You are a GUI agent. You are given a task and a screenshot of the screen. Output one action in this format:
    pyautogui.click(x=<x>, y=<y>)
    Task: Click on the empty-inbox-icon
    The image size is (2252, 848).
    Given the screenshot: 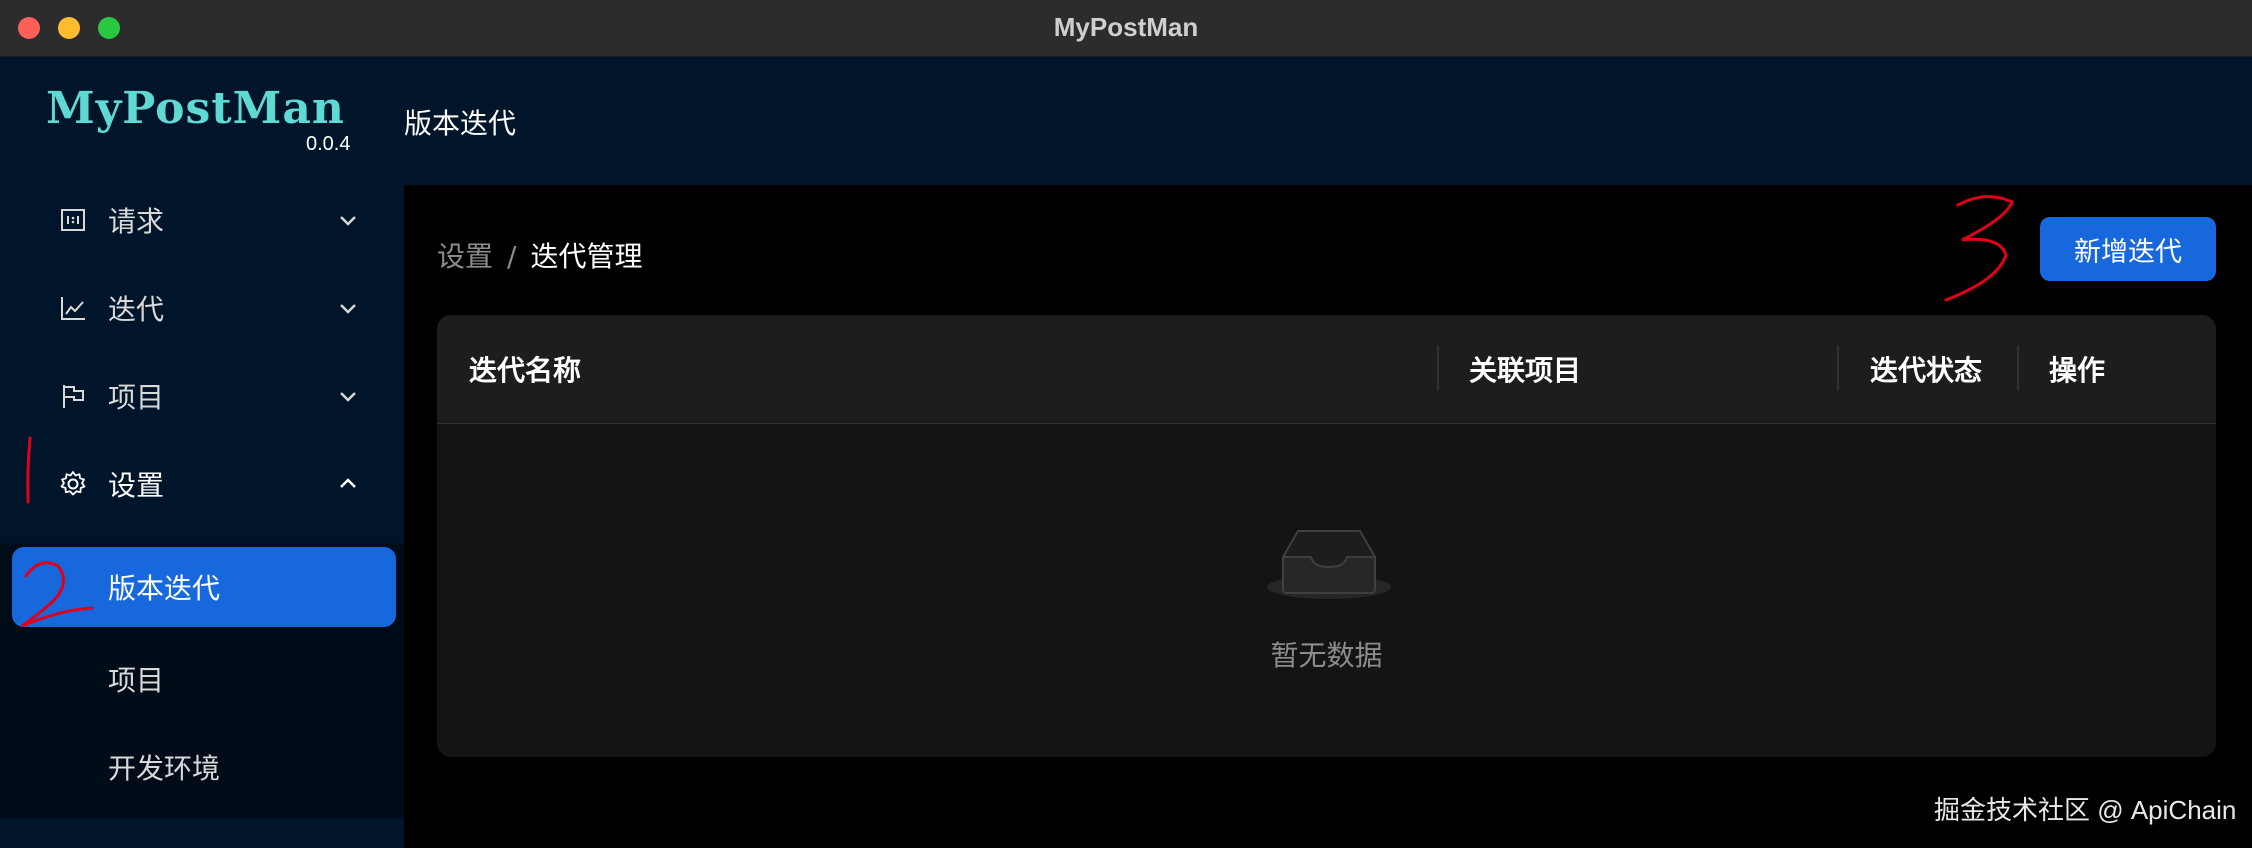 What is the action you would take?
    pyautogui.click(x=1329, y=564)
    